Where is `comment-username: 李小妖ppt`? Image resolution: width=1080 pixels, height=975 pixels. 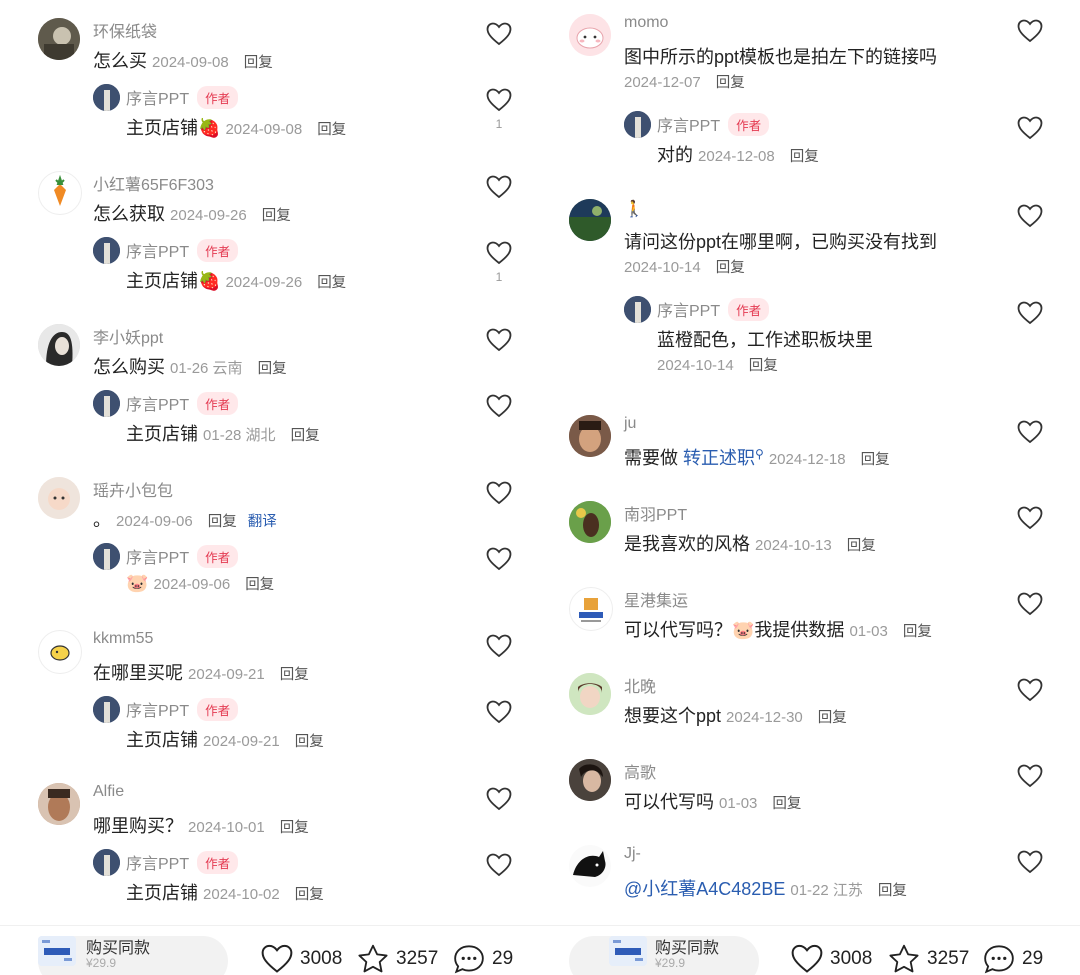 comment-username: 李小妖ppt is located at coordinates (128, 336).